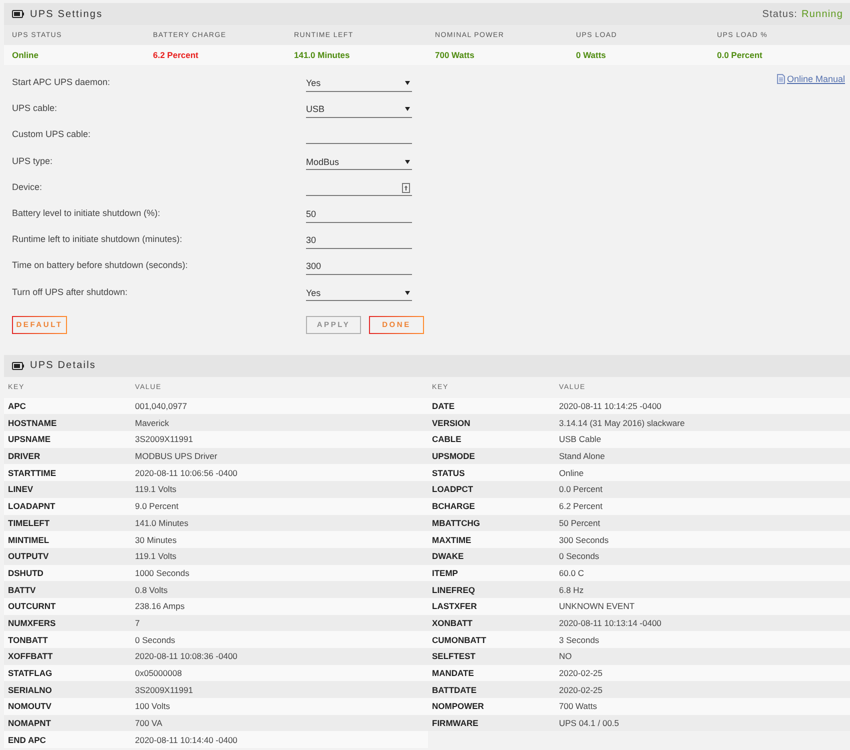 The width and height of the screenshot is (850, 750). Describe the element at coordinates (491, 489) in the screenshot. I see `key-cell: LOADPCT` at that location.